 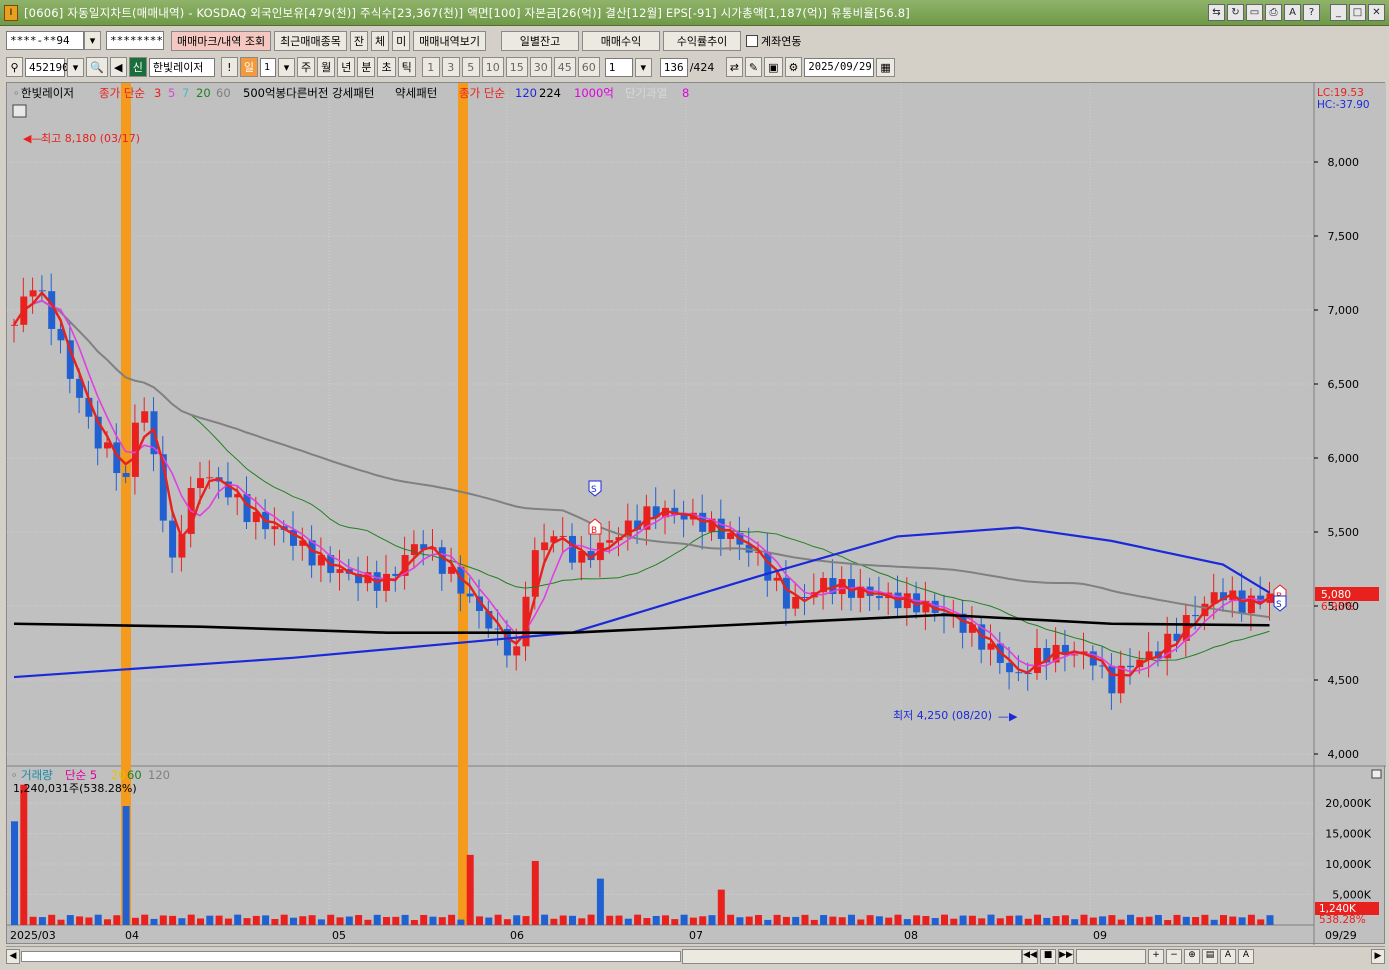 I want to click on period-year-button: 년, so click(x=346, y=67).